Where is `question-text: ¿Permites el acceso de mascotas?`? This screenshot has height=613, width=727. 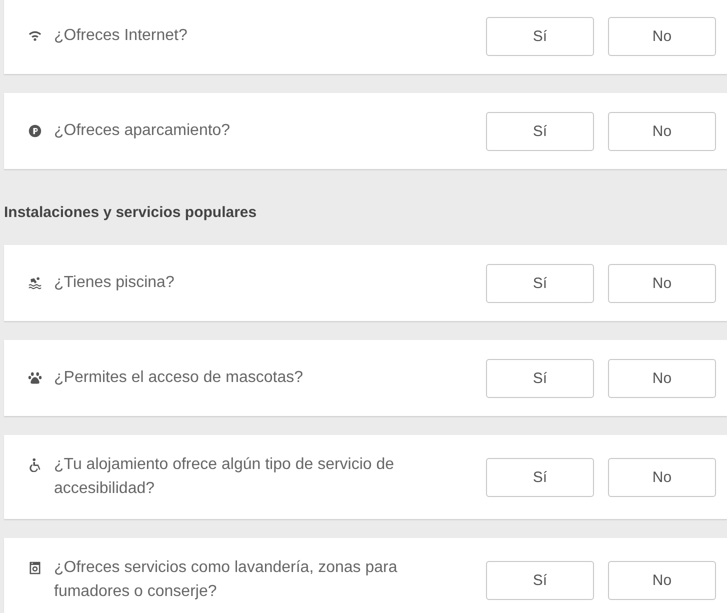
question-text: ¿Permites el acceso de mascotas? is located at coordinates (179, 378).